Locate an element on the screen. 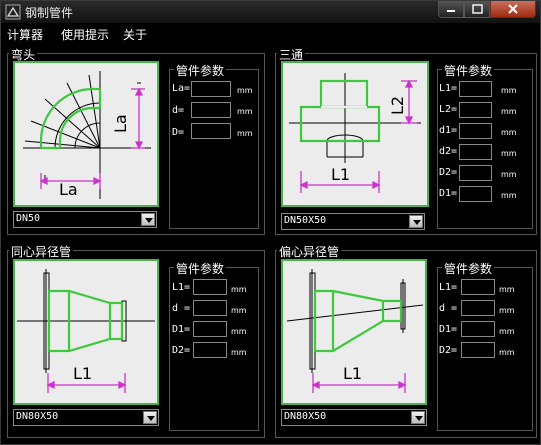 The image size is (541, 445). eccentric-dropdown-button is located at coordinates (418, 417).